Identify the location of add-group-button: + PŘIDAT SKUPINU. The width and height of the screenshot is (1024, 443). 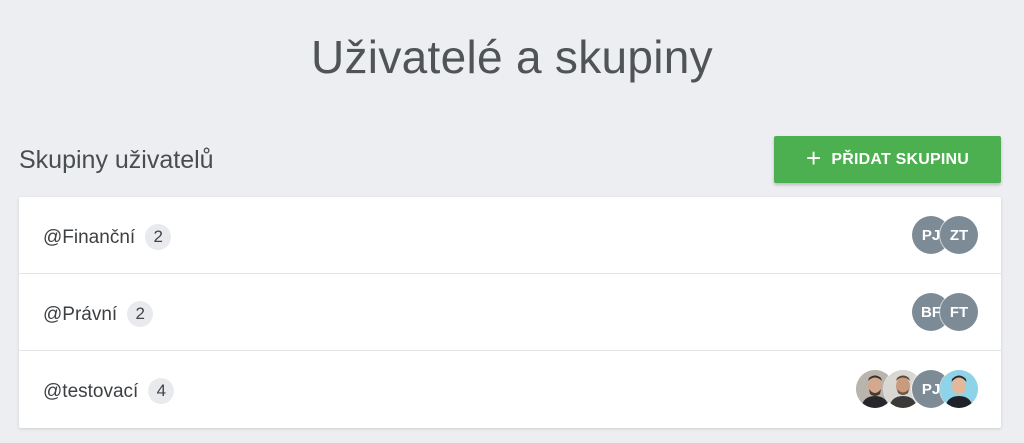
(887, 159).